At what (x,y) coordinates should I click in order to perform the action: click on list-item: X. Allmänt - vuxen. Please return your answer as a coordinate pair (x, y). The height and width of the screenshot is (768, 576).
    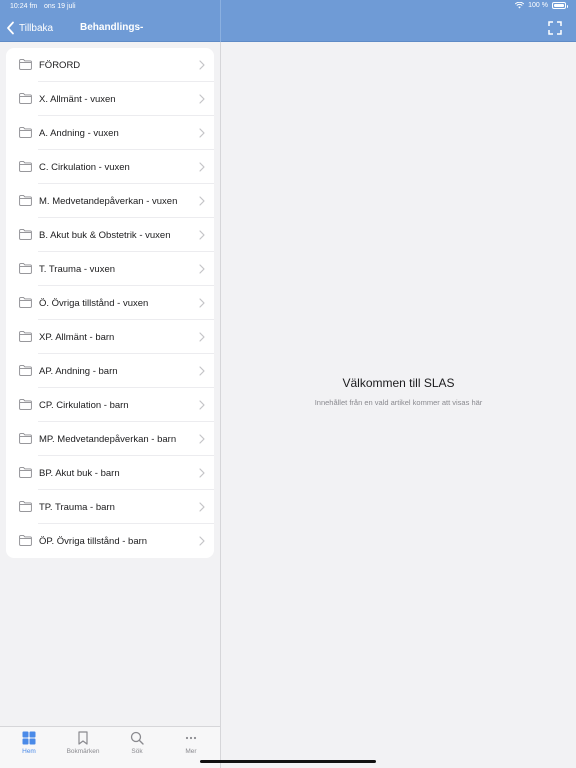
    Looking at the image, I should click on (110, 99).